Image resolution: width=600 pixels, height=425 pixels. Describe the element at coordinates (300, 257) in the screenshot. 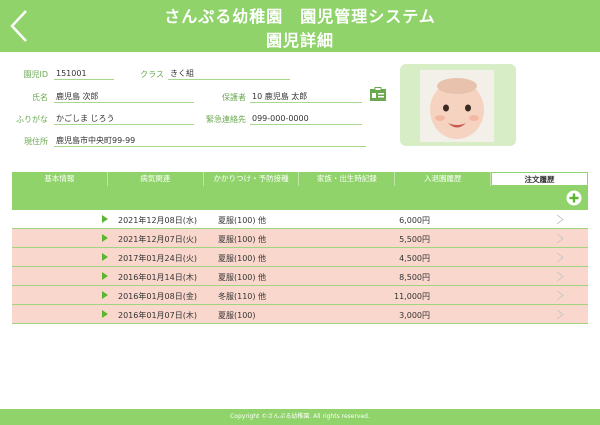

I see `order-row: 2017年01月24日(火) 夏服(100) 他 4,500円` at that location.